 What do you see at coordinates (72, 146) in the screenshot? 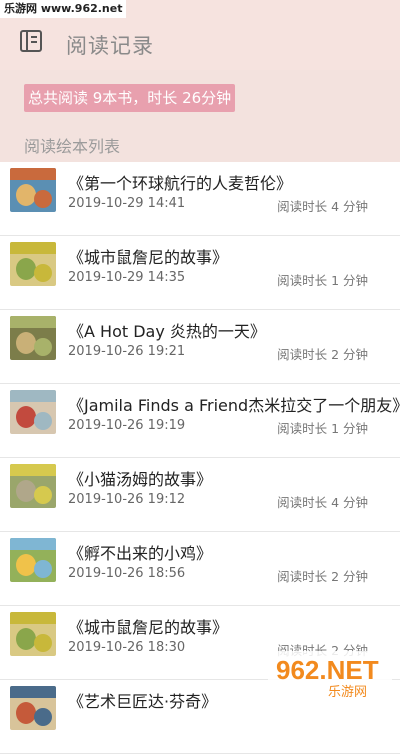
I see `list-title: 阅读绘本列表` at bounding box center [72, 146].